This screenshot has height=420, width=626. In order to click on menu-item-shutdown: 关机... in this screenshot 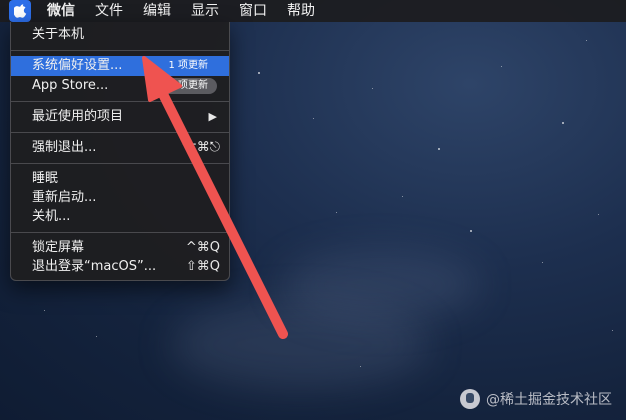, I will do `click(120, 217)`.